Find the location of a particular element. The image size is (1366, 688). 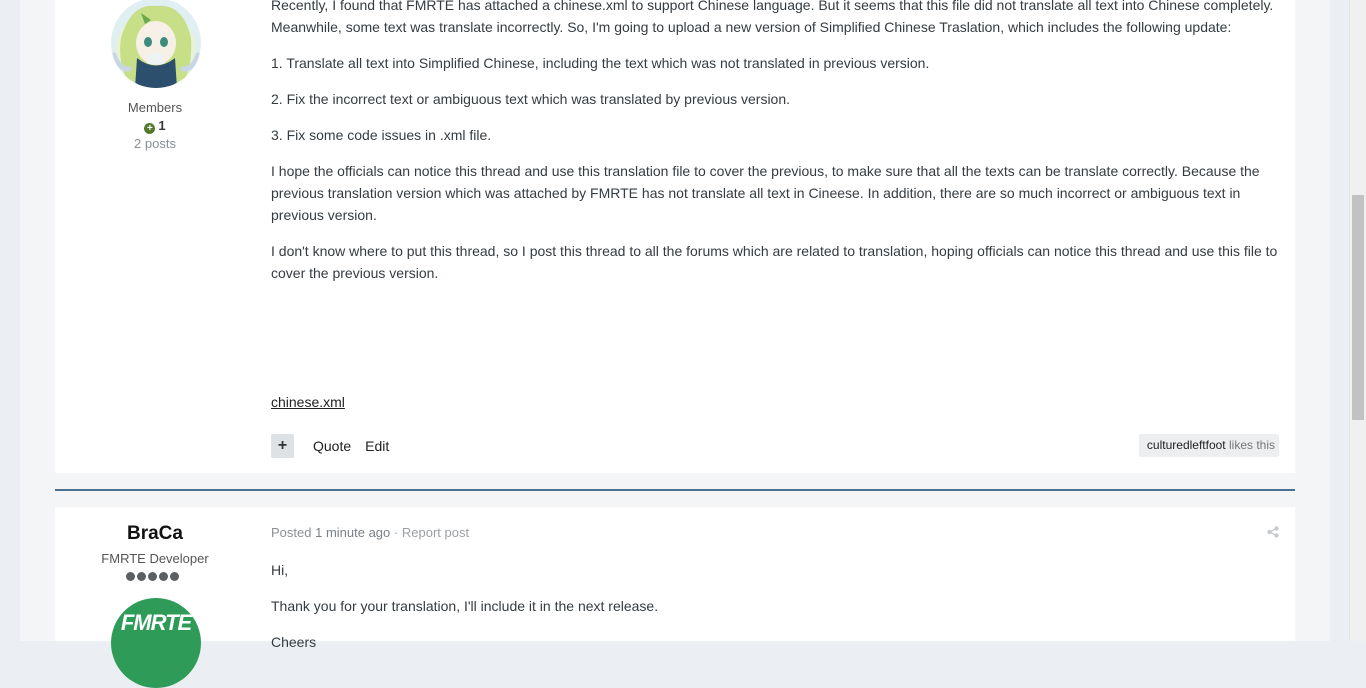

author-name: BraCa is located at coordinates (155, 534).